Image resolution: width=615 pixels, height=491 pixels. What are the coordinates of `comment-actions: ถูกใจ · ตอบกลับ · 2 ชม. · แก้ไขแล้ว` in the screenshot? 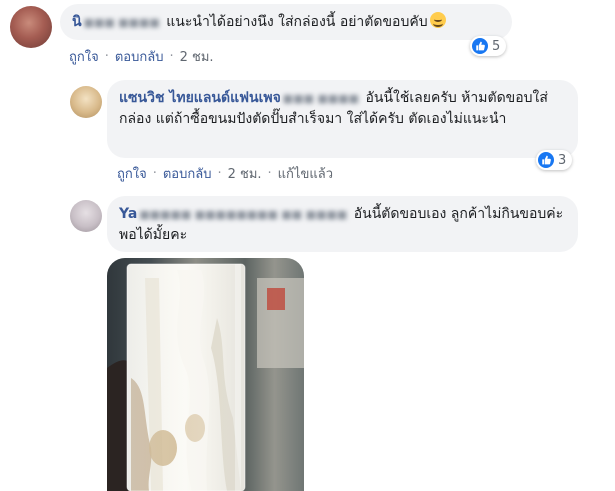 It's located at (225, 173).